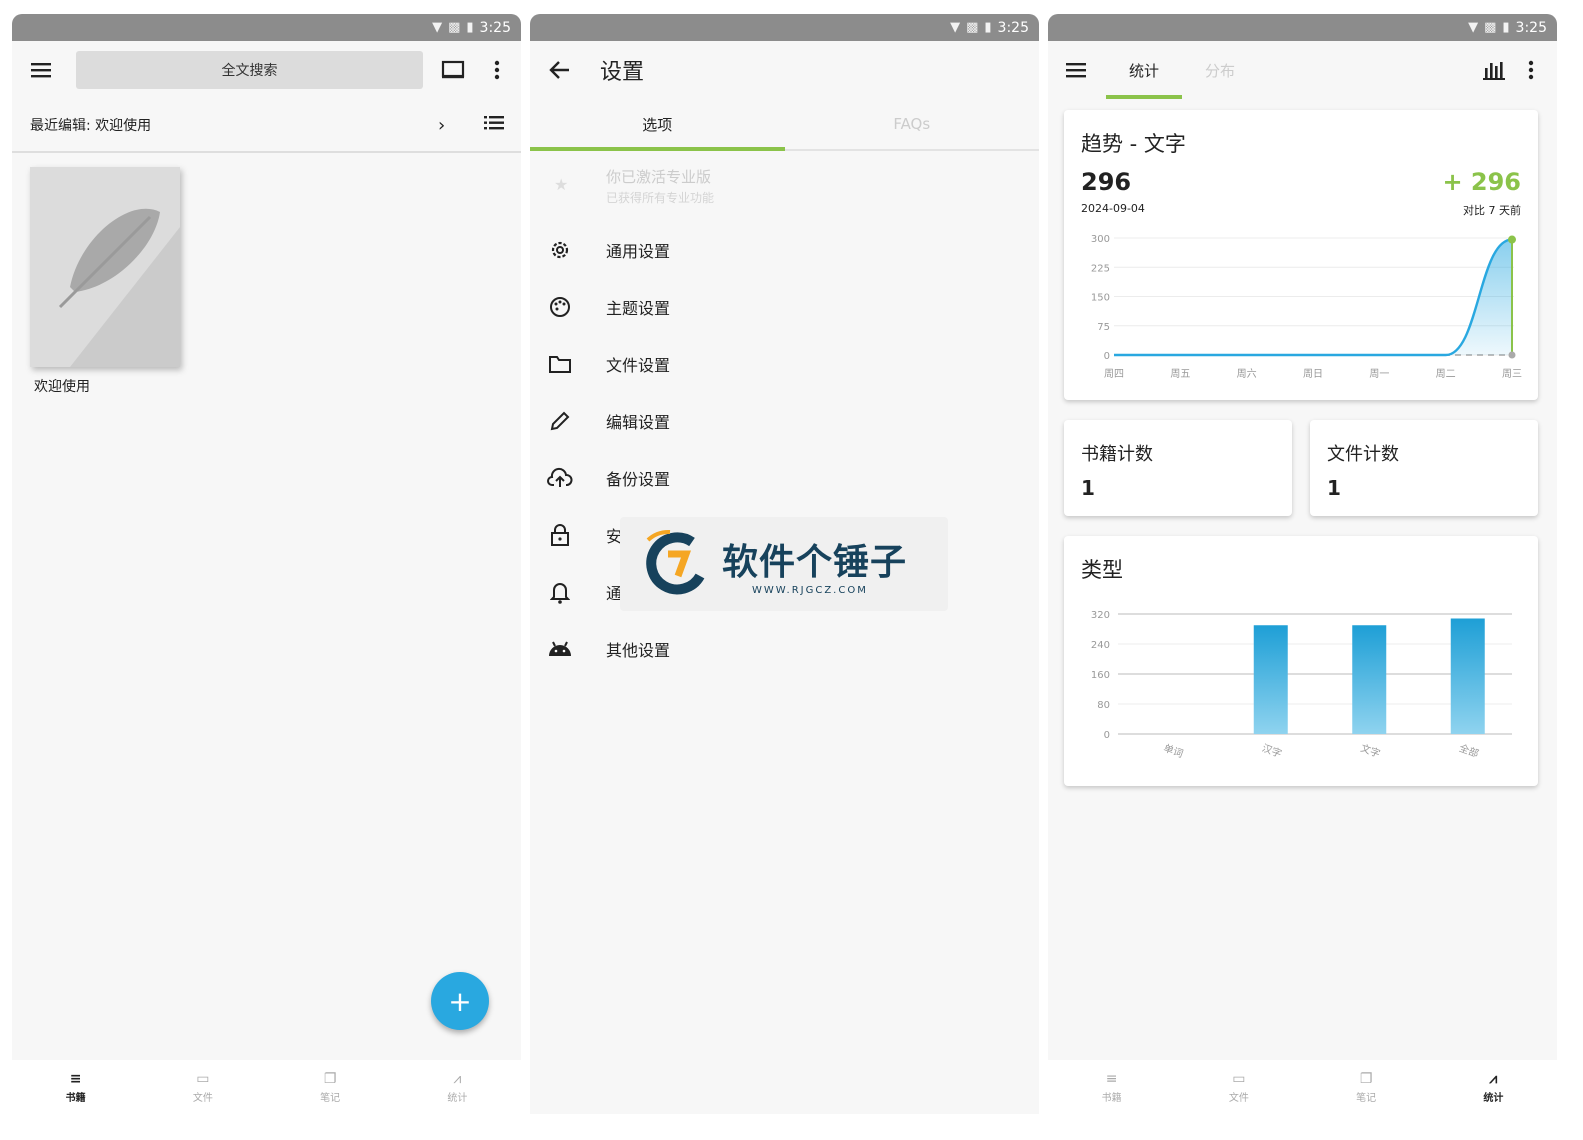  What do you see at coordinates (1512, 239) in the screenshot?
I see `data-point` at bounding box center [1512, 239].